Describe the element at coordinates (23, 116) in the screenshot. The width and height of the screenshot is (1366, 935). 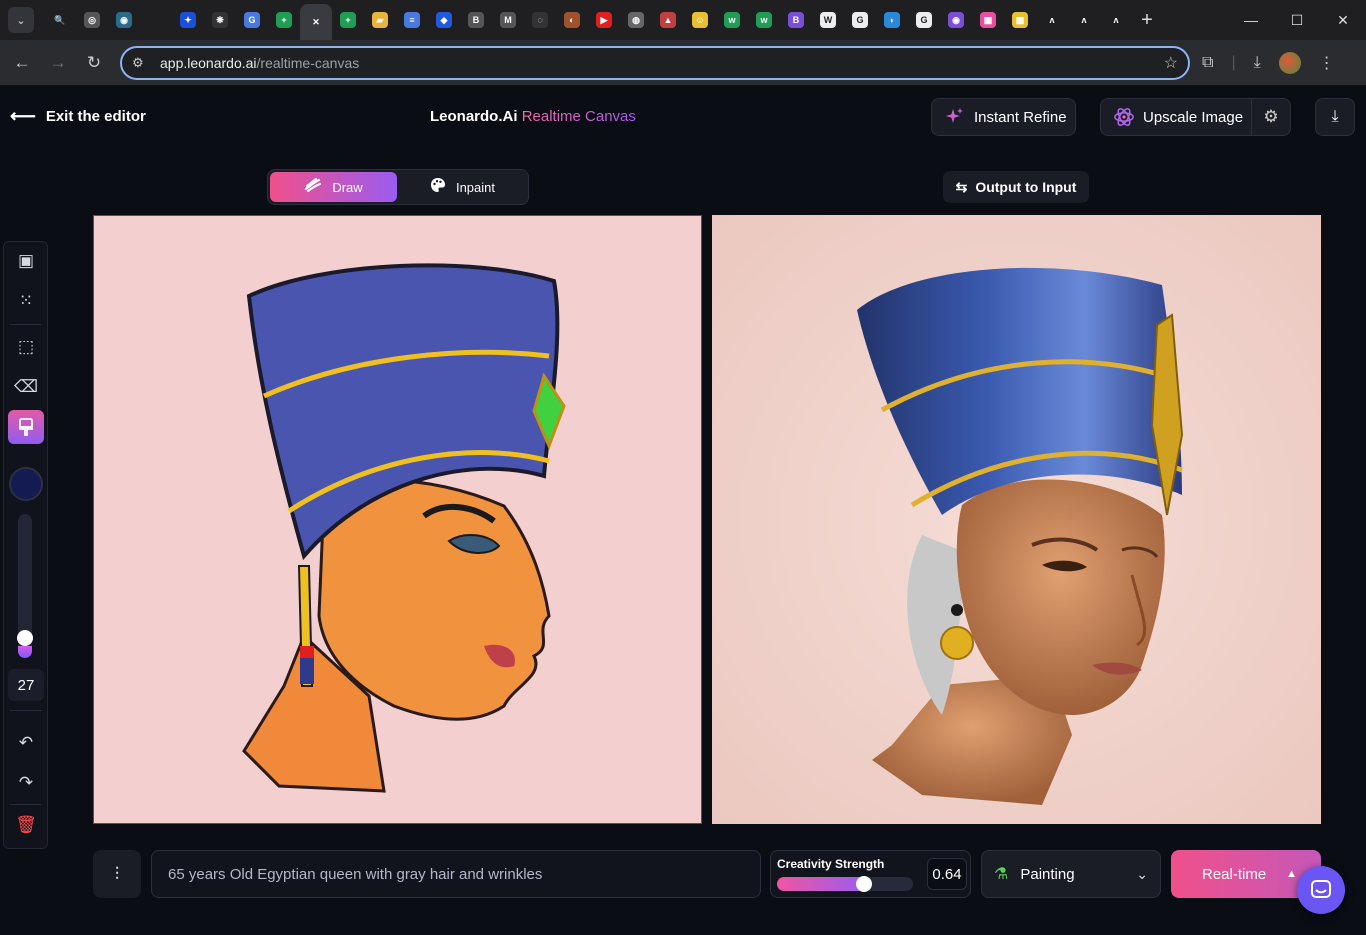
I see `exit-arrow-icon: ⟵` at that location.